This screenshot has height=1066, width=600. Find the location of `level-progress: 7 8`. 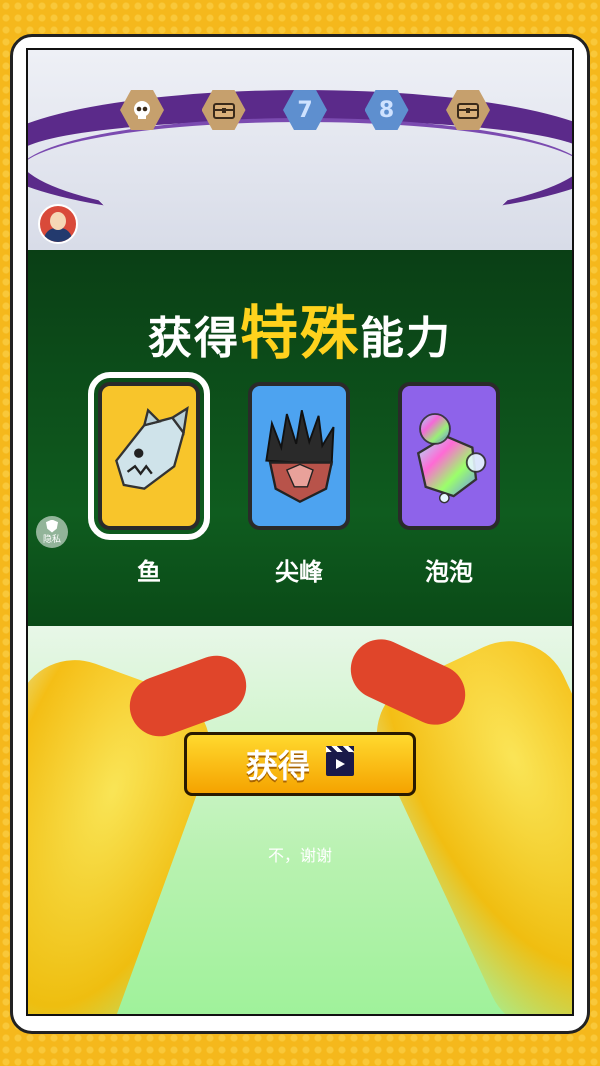

level-progress: 7 8 is located at coordinates (305, 110).